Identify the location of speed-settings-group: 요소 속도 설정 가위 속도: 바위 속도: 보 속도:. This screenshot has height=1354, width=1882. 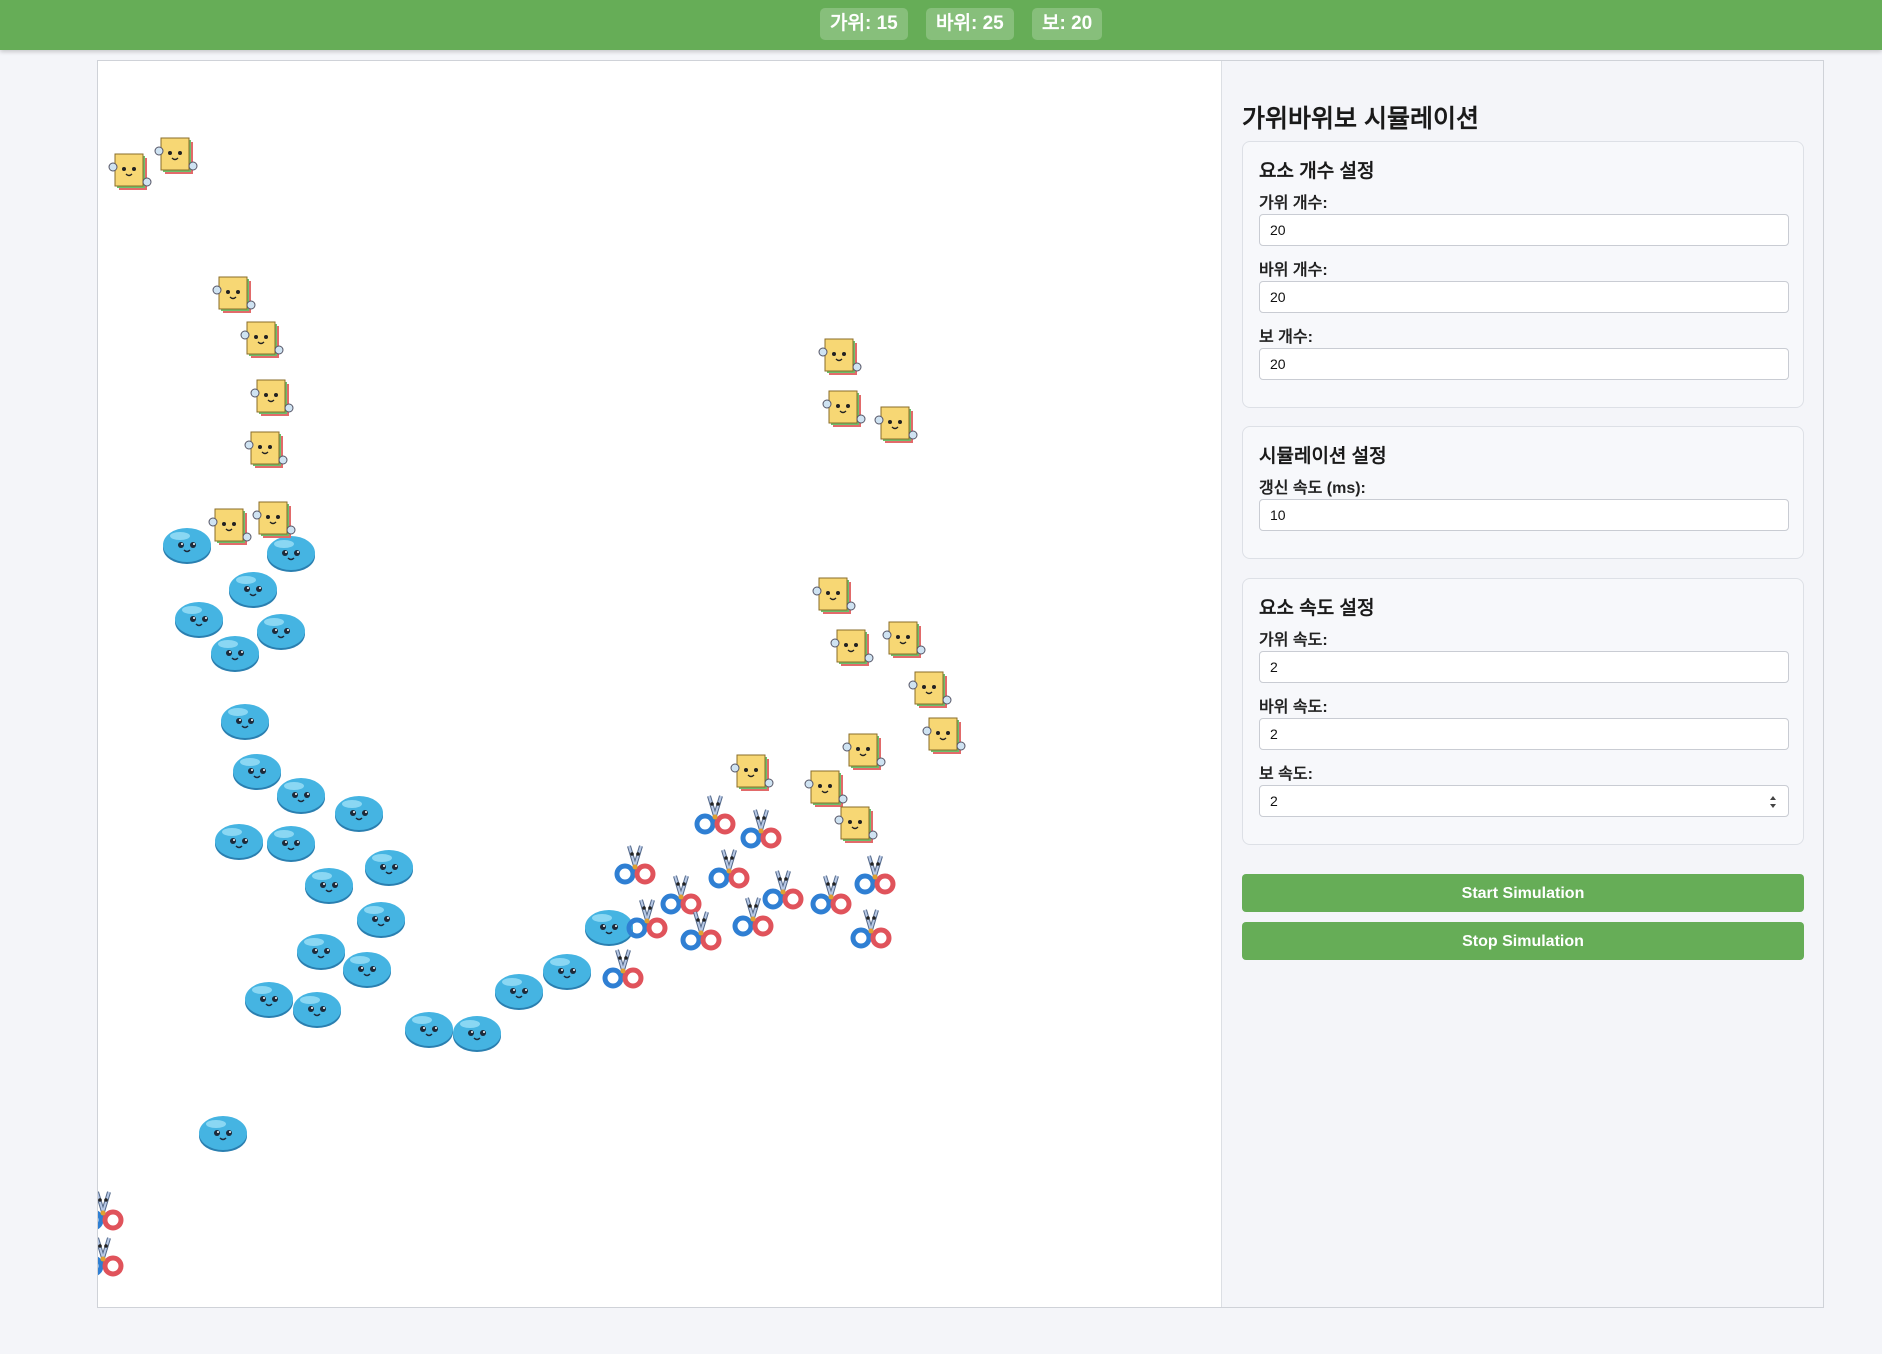
(1523, 711).